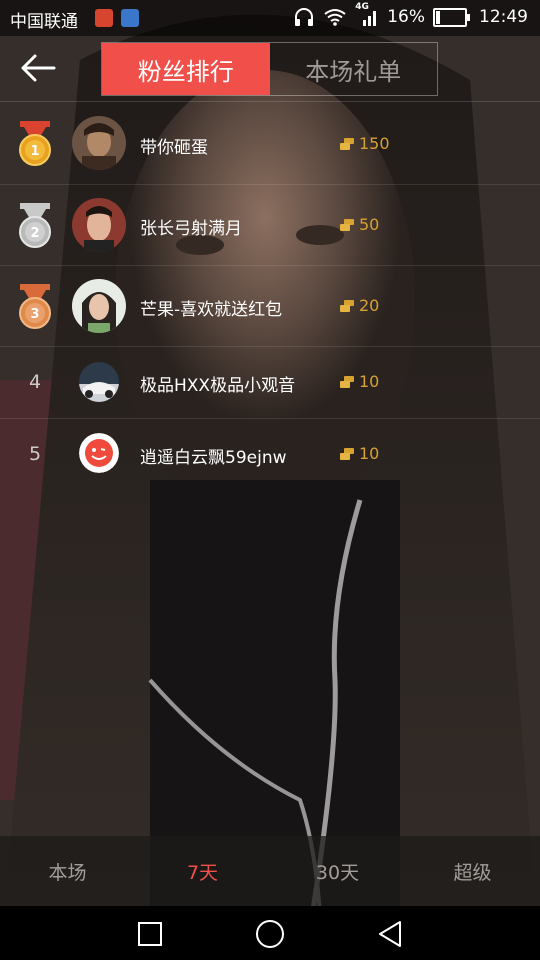 This screenshot has height=960, width=540. I want to click on clock: 12:49, so click(503, 17).